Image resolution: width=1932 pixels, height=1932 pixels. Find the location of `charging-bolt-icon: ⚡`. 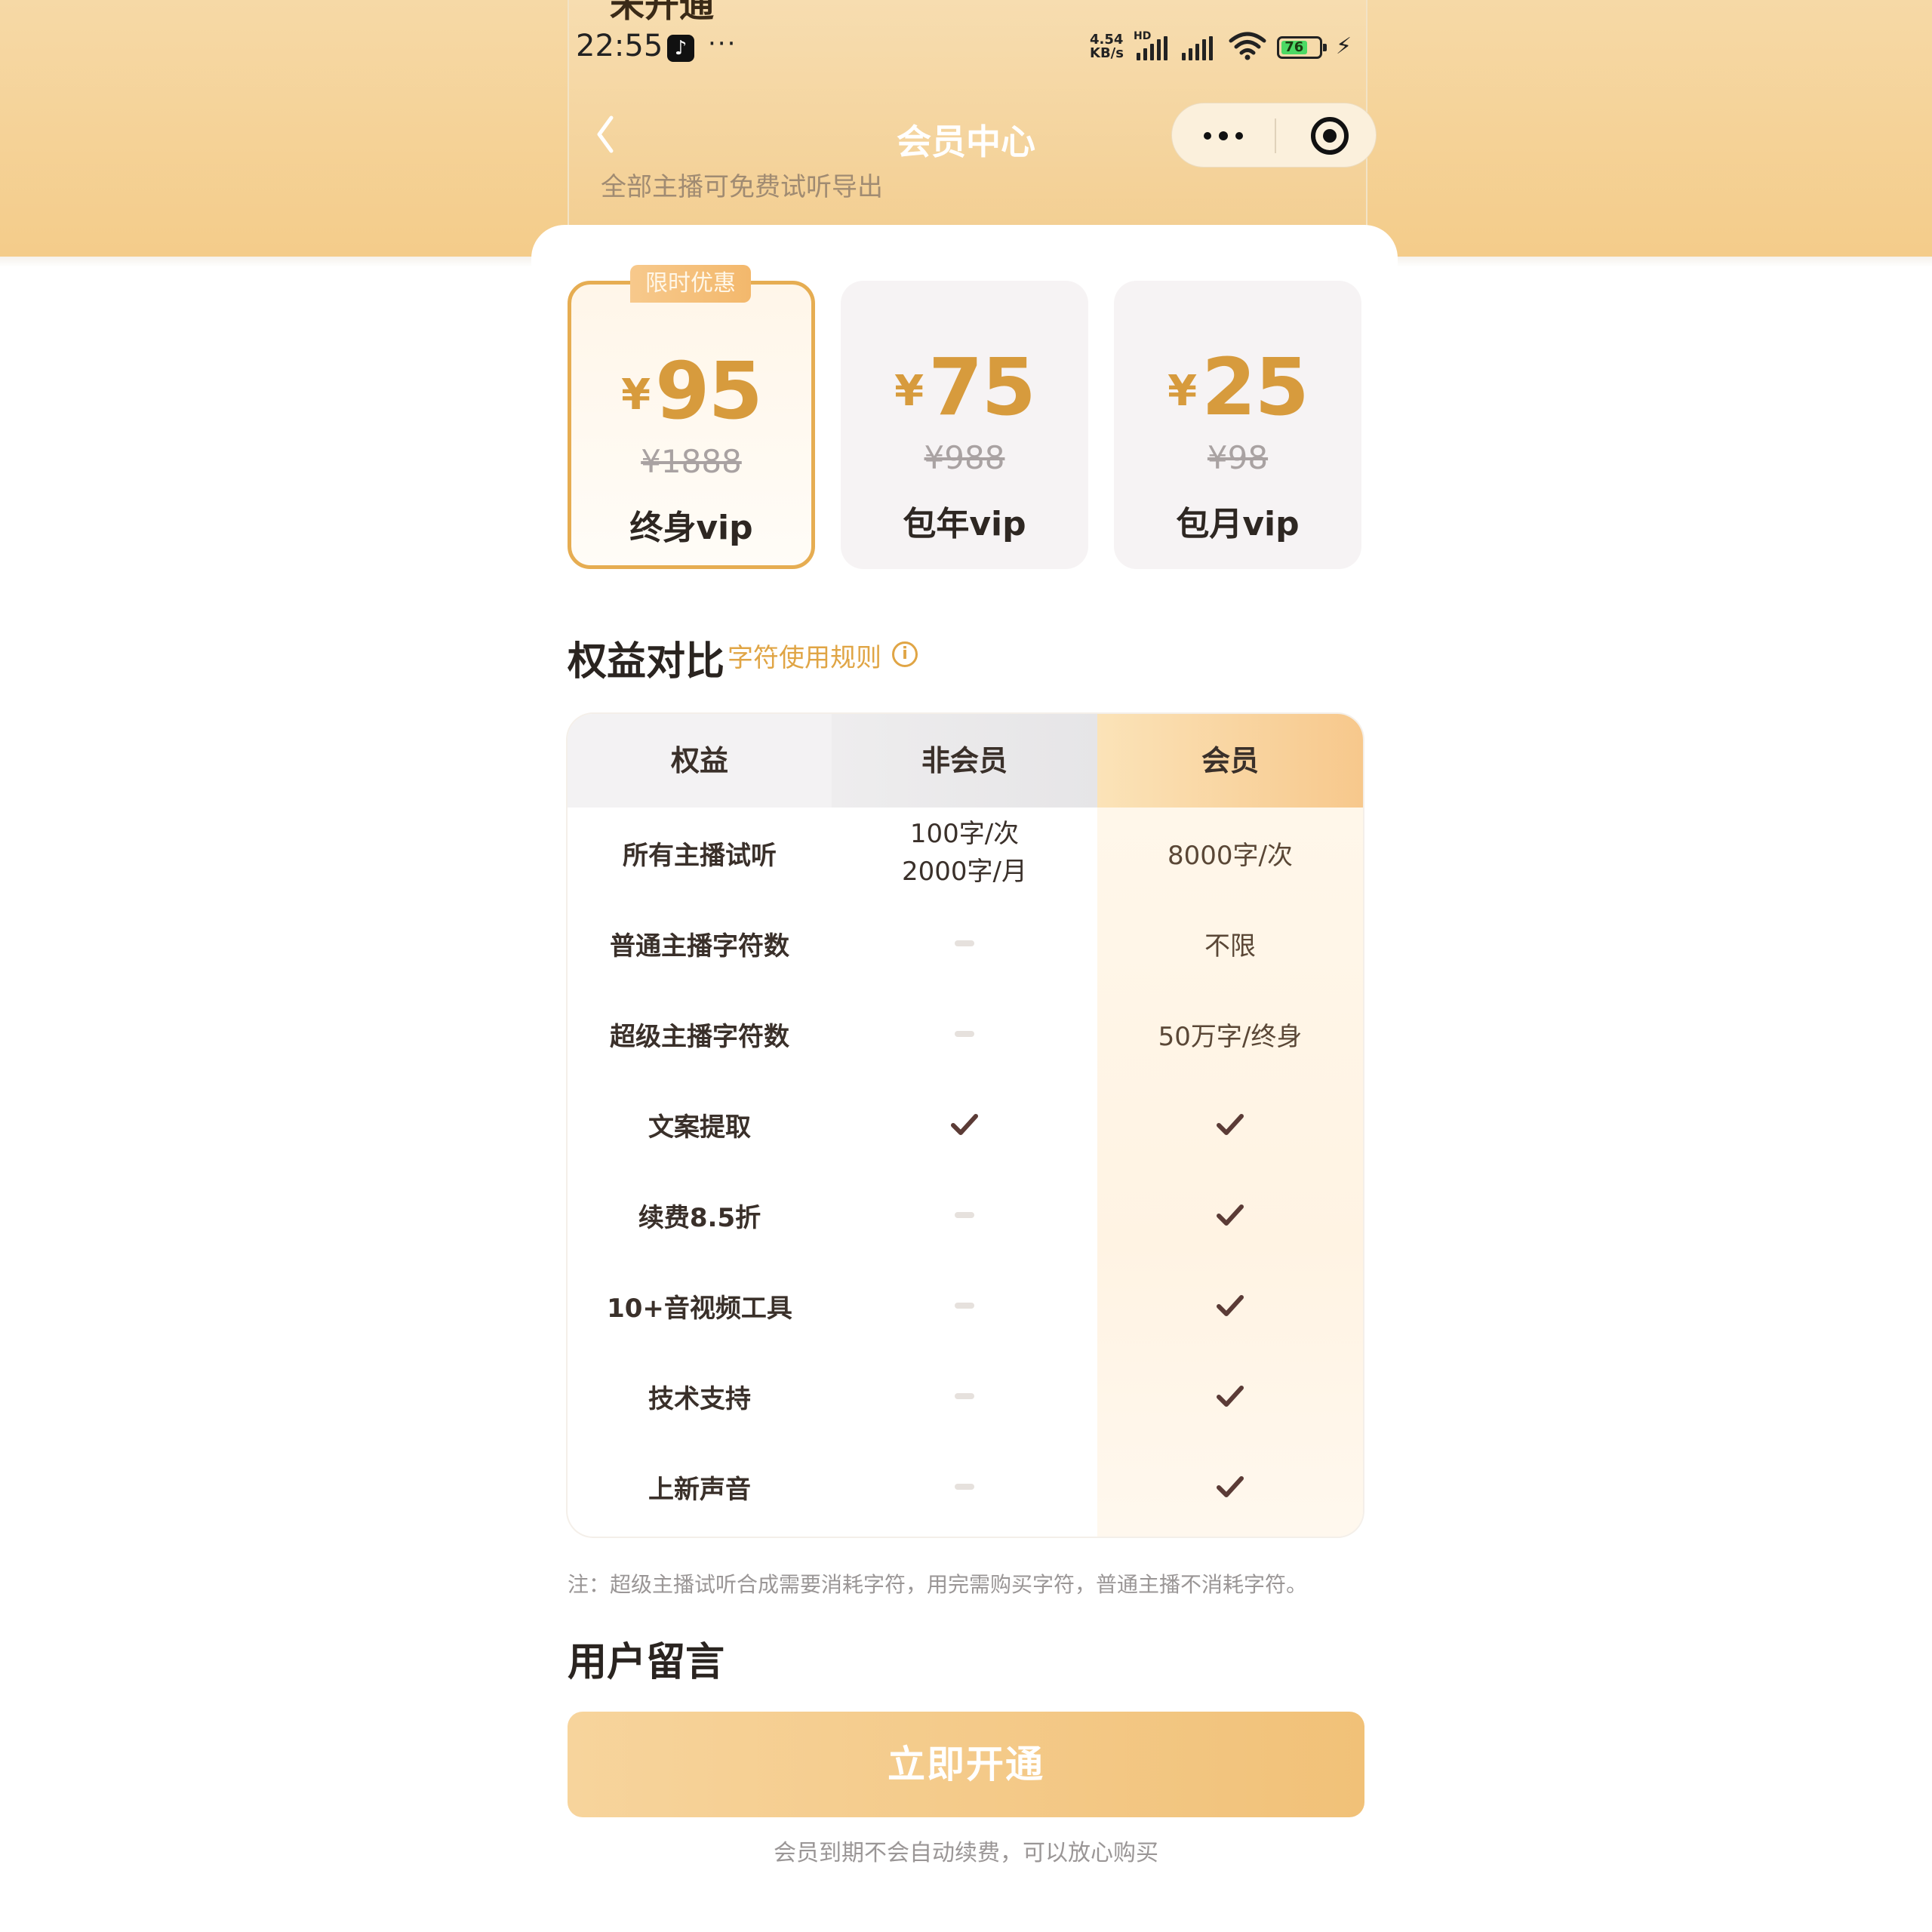

charging-bolt-icon: ⚡ is located at coordinates (1344, 46).